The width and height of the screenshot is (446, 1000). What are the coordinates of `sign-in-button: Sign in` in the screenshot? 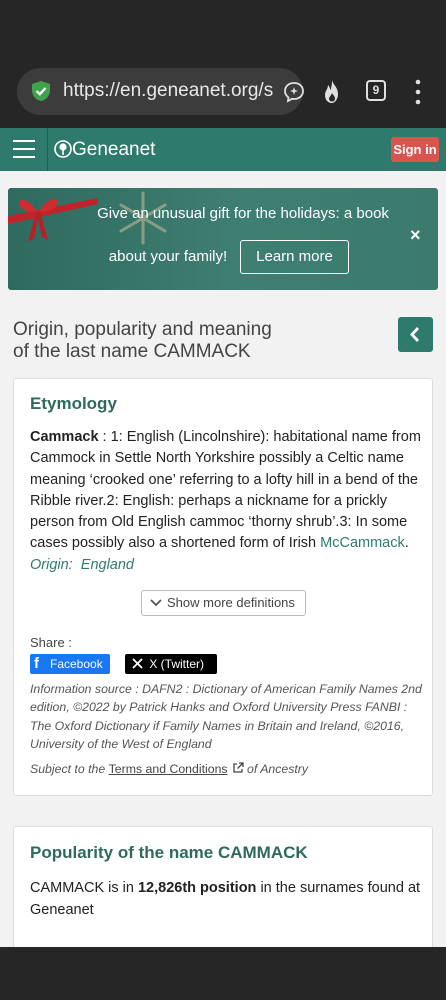 It's located at (415, 149).